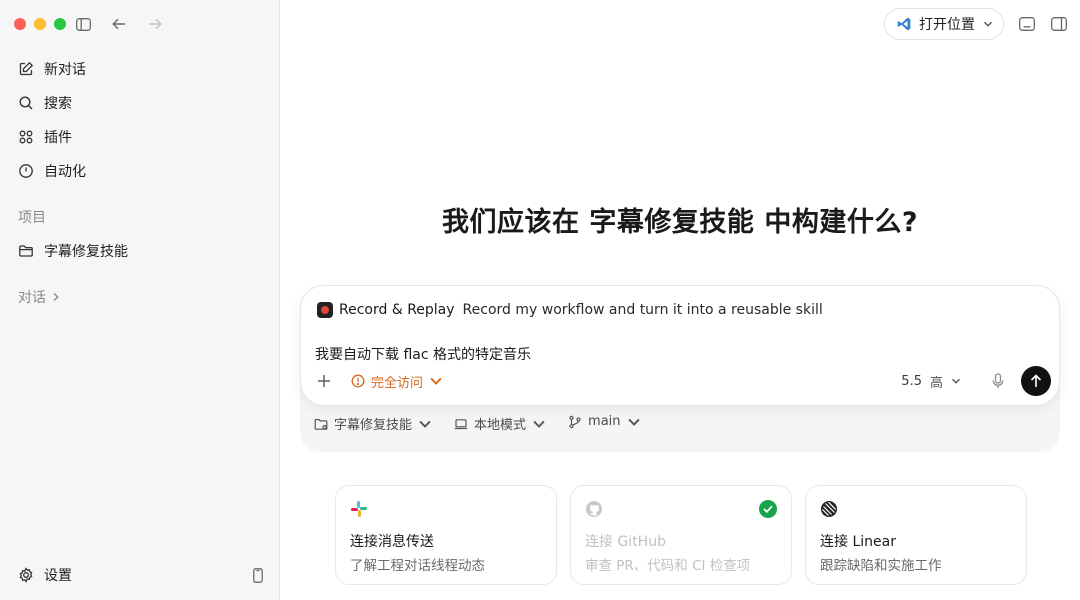 This screenshot has height=600, width=1080. Describe the element at coordinates (936, 383) in the screenshot. I see `reasoning-effort: 高` at that location.